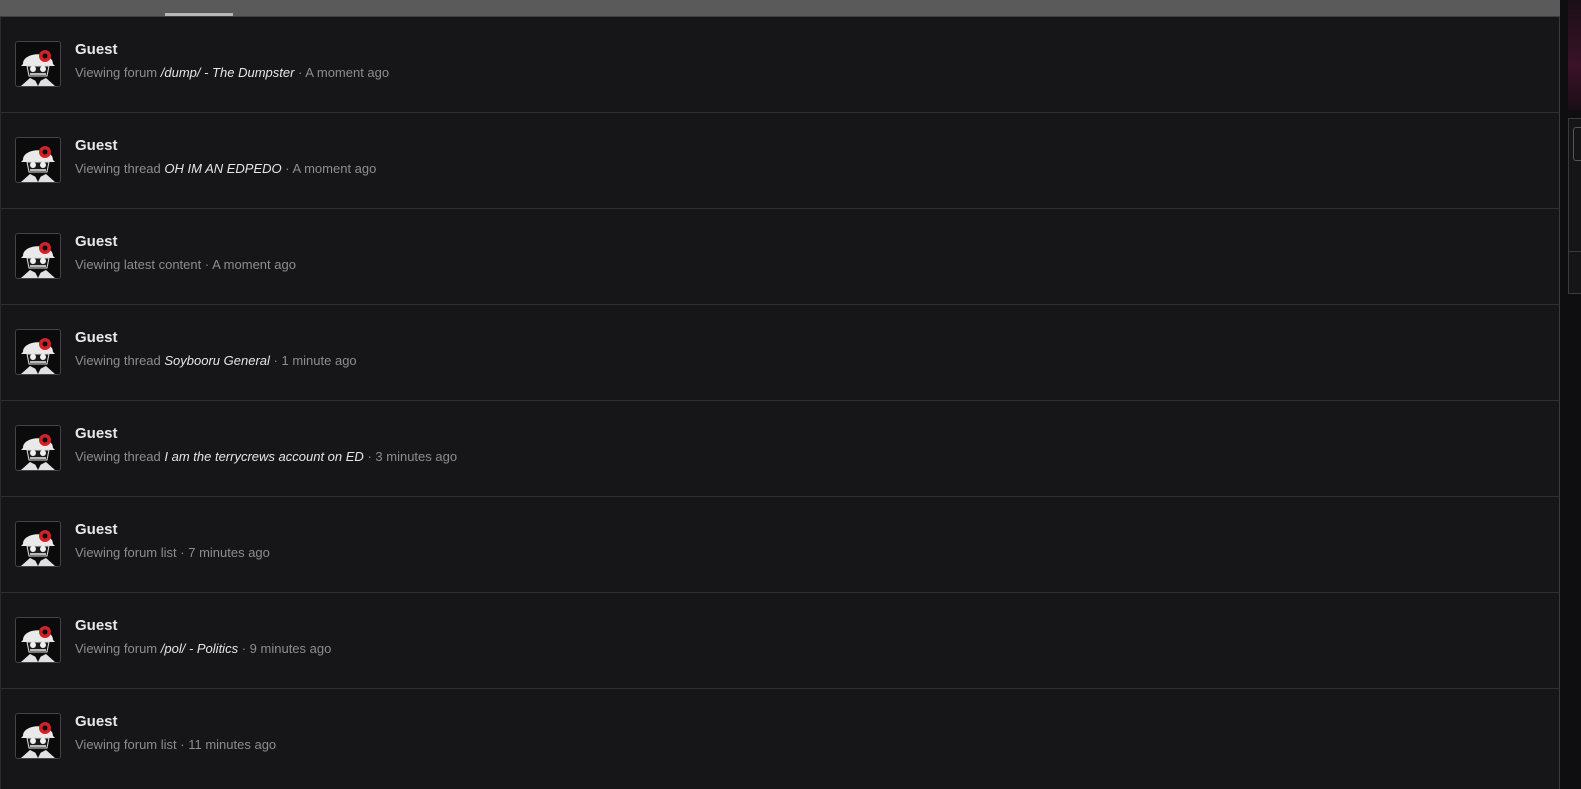  What do you see at coordinates (199, 648) in the screenshot?
I see `activity-target-link: /pol/ - Politics` at bounding box center [199, 648].